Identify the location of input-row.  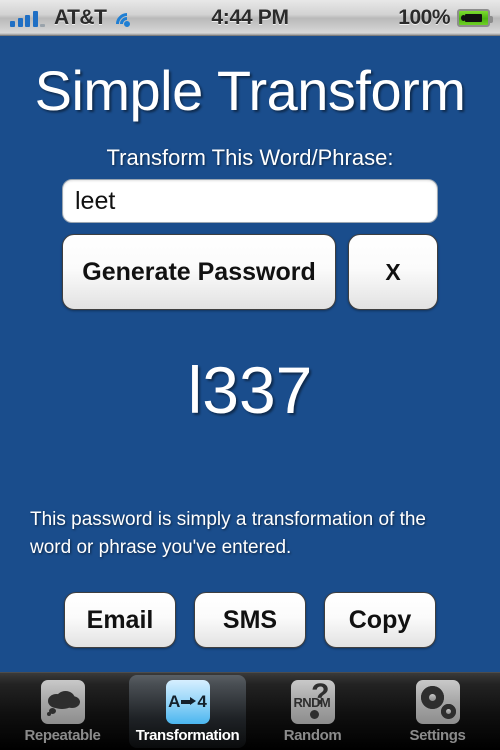
(250, 197).